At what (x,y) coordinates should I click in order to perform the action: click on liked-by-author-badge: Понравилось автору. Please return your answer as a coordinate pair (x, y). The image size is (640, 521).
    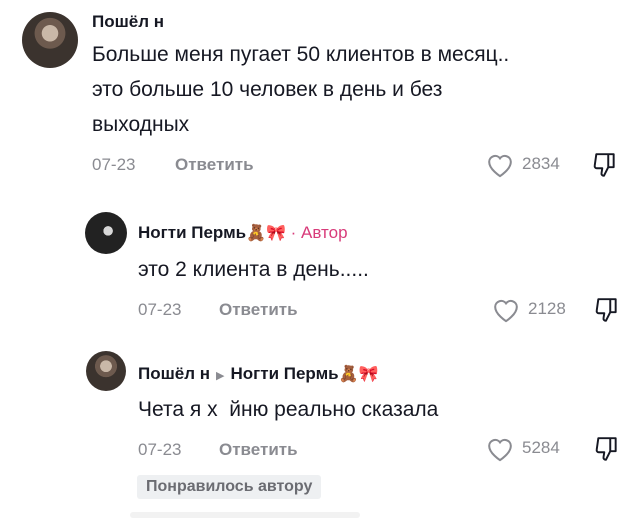
    Looking at the image, I should click on (229, 487).